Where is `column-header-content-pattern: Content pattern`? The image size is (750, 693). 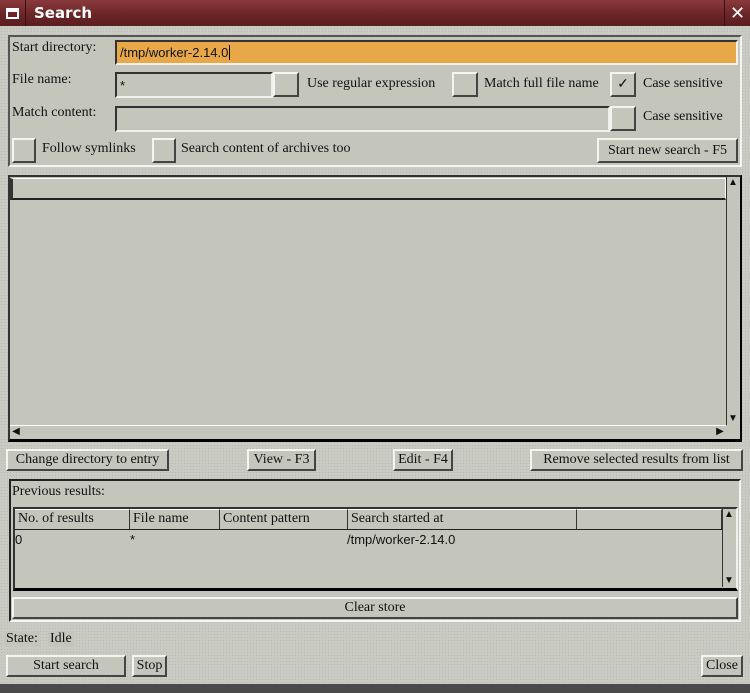
column-header-content-pattern: Content pattern is located at coordinates (284, 519).